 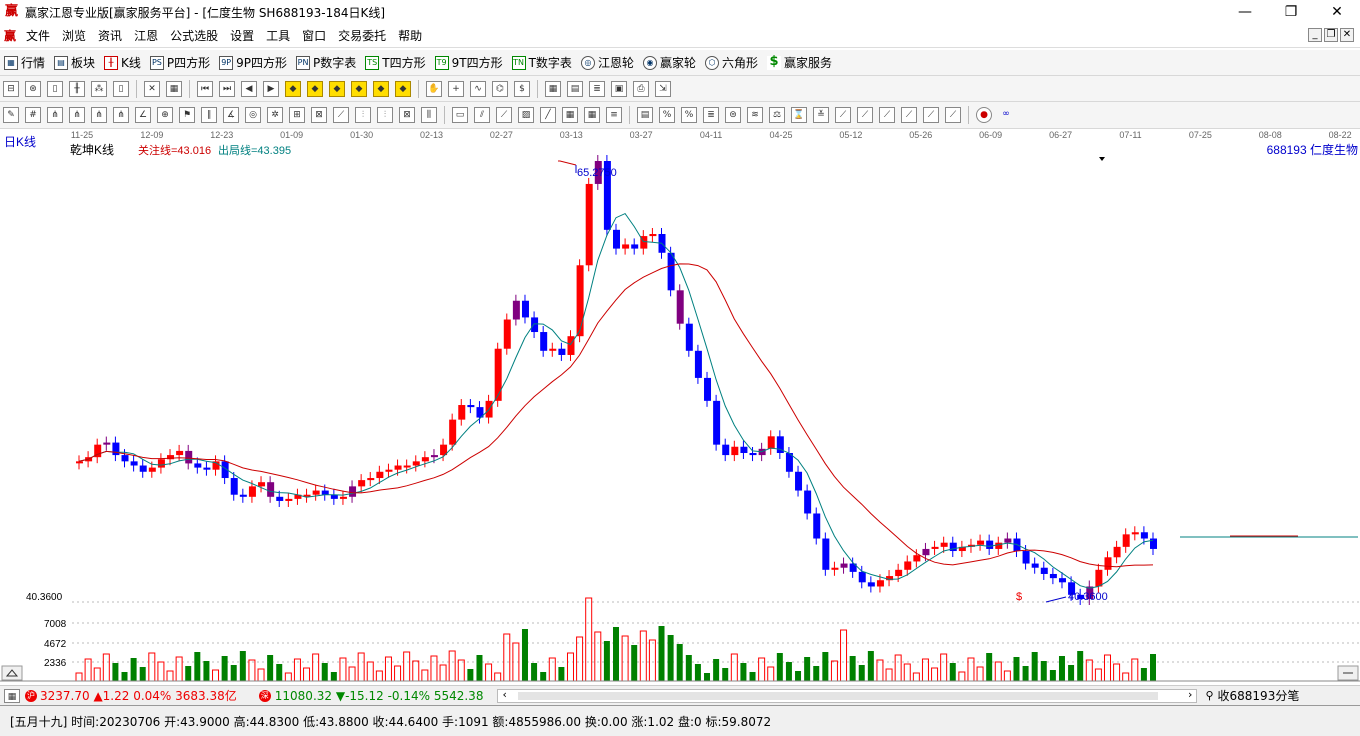 I want to click on fan-icon: ⟋, so click(x=504, y=115).